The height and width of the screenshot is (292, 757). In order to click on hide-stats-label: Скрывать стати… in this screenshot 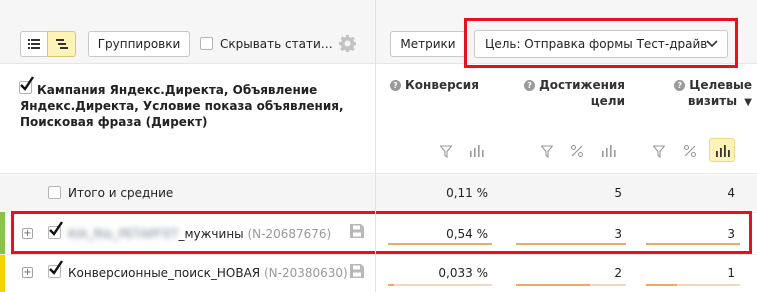, I will do `click(276, 44)`.